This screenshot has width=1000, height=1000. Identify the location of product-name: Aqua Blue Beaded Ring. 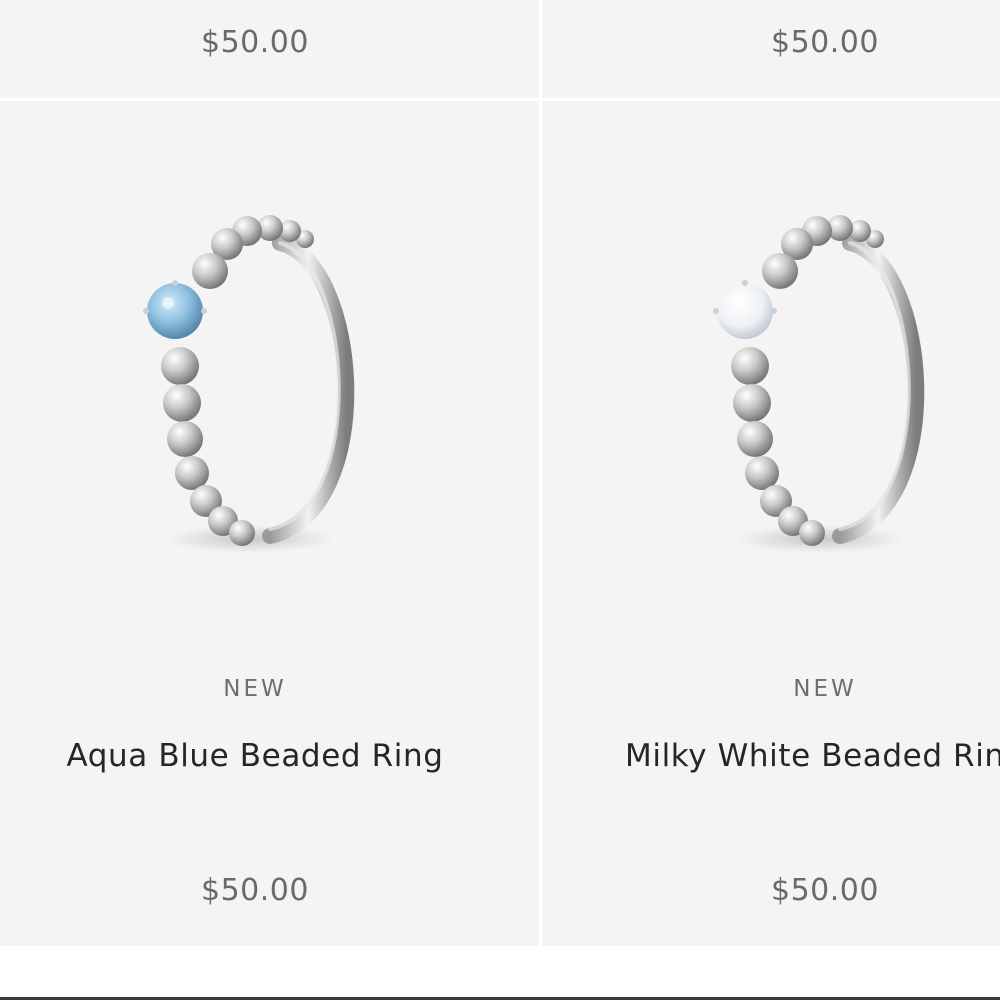
(255, 756).